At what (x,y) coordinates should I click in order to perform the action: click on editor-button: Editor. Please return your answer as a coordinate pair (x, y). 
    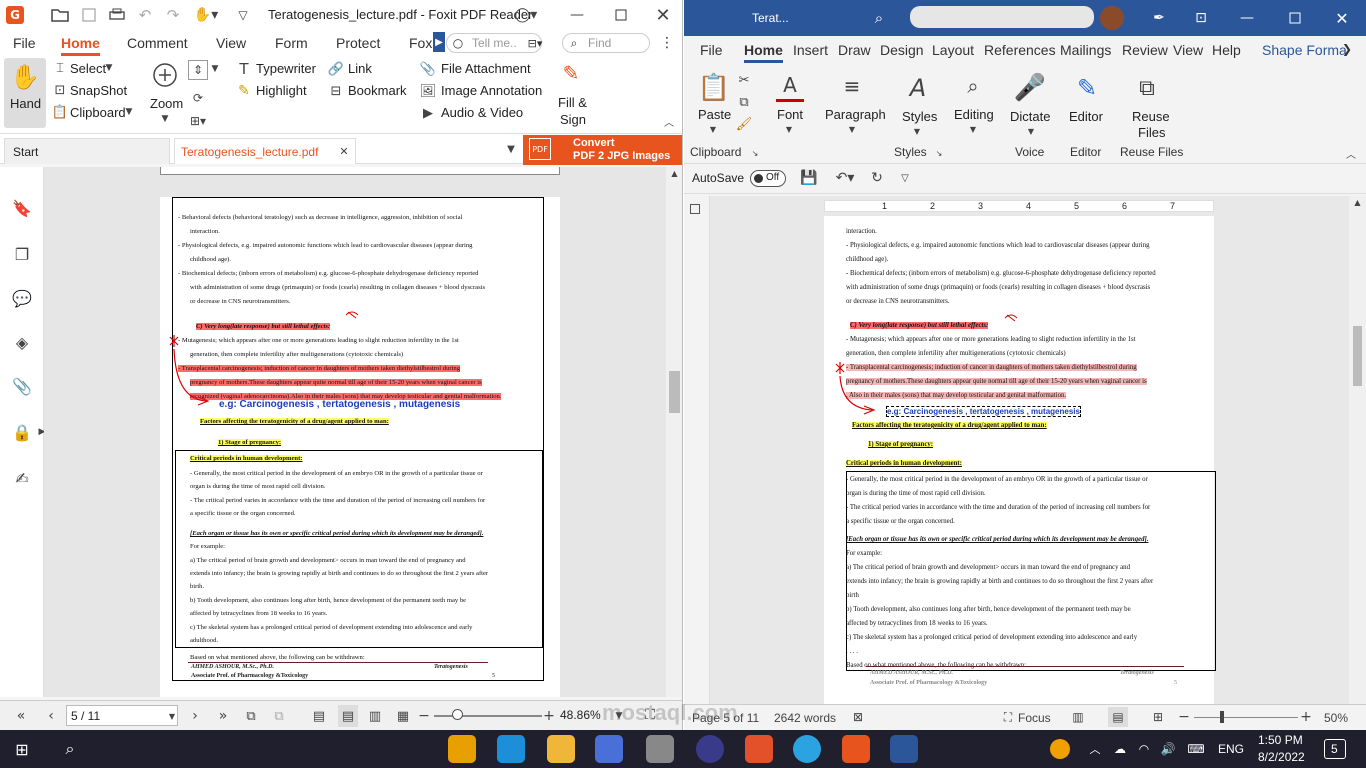
    Looking at the image, I should click on (1086, 116).